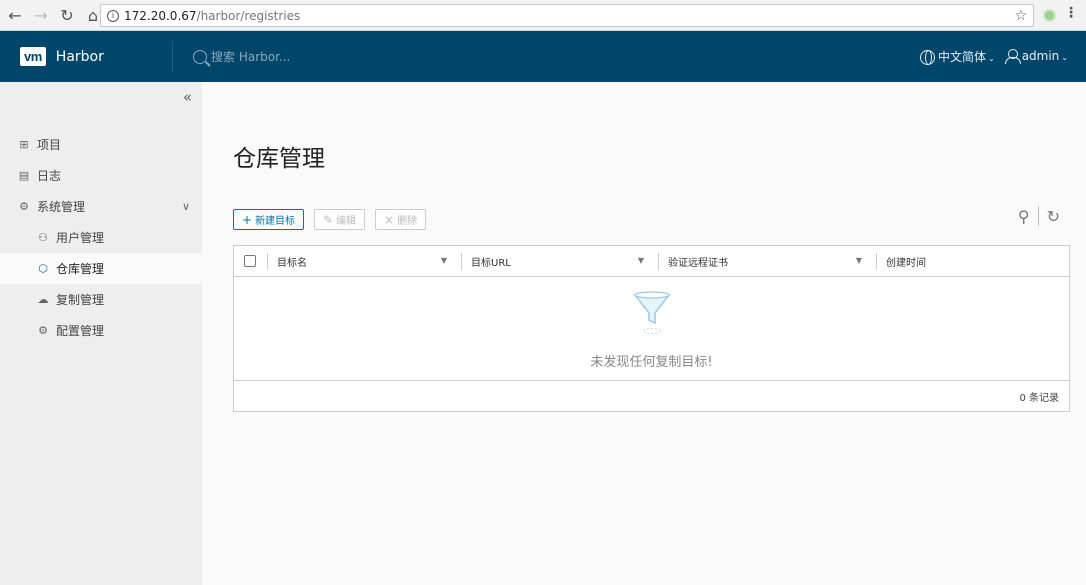  I want to click on brand-area: vm Harbor, so click(86, 56).